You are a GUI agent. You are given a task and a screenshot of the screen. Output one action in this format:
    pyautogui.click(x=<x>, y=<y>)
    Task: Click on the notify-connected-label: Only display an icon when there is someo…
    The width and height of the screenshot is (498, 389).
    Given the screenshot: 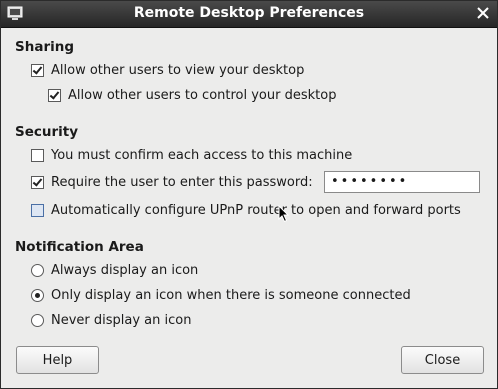 What is the action you would take?
    pyautogui.click(x=231, y=295)
    